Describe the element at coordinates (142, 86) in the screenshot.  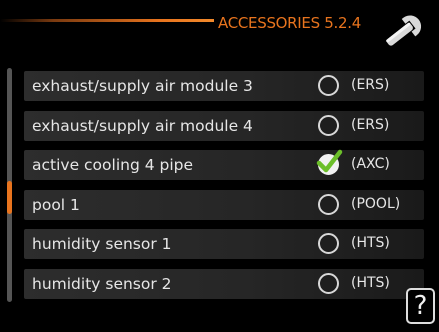
I see `item-label: exhaust/supply air module 3` at that location.